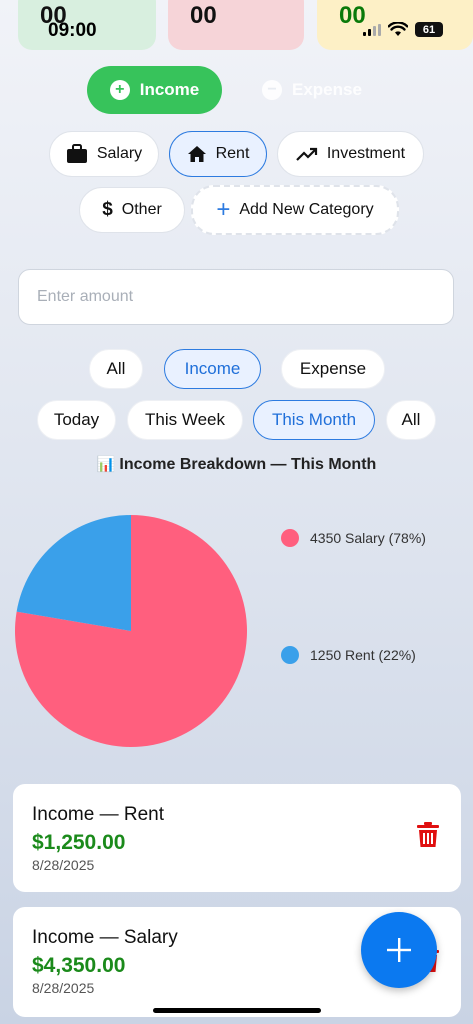 This screenshot has width=473, height=1024. I want to click on minus-circle-icon: −, so click(272, 90).